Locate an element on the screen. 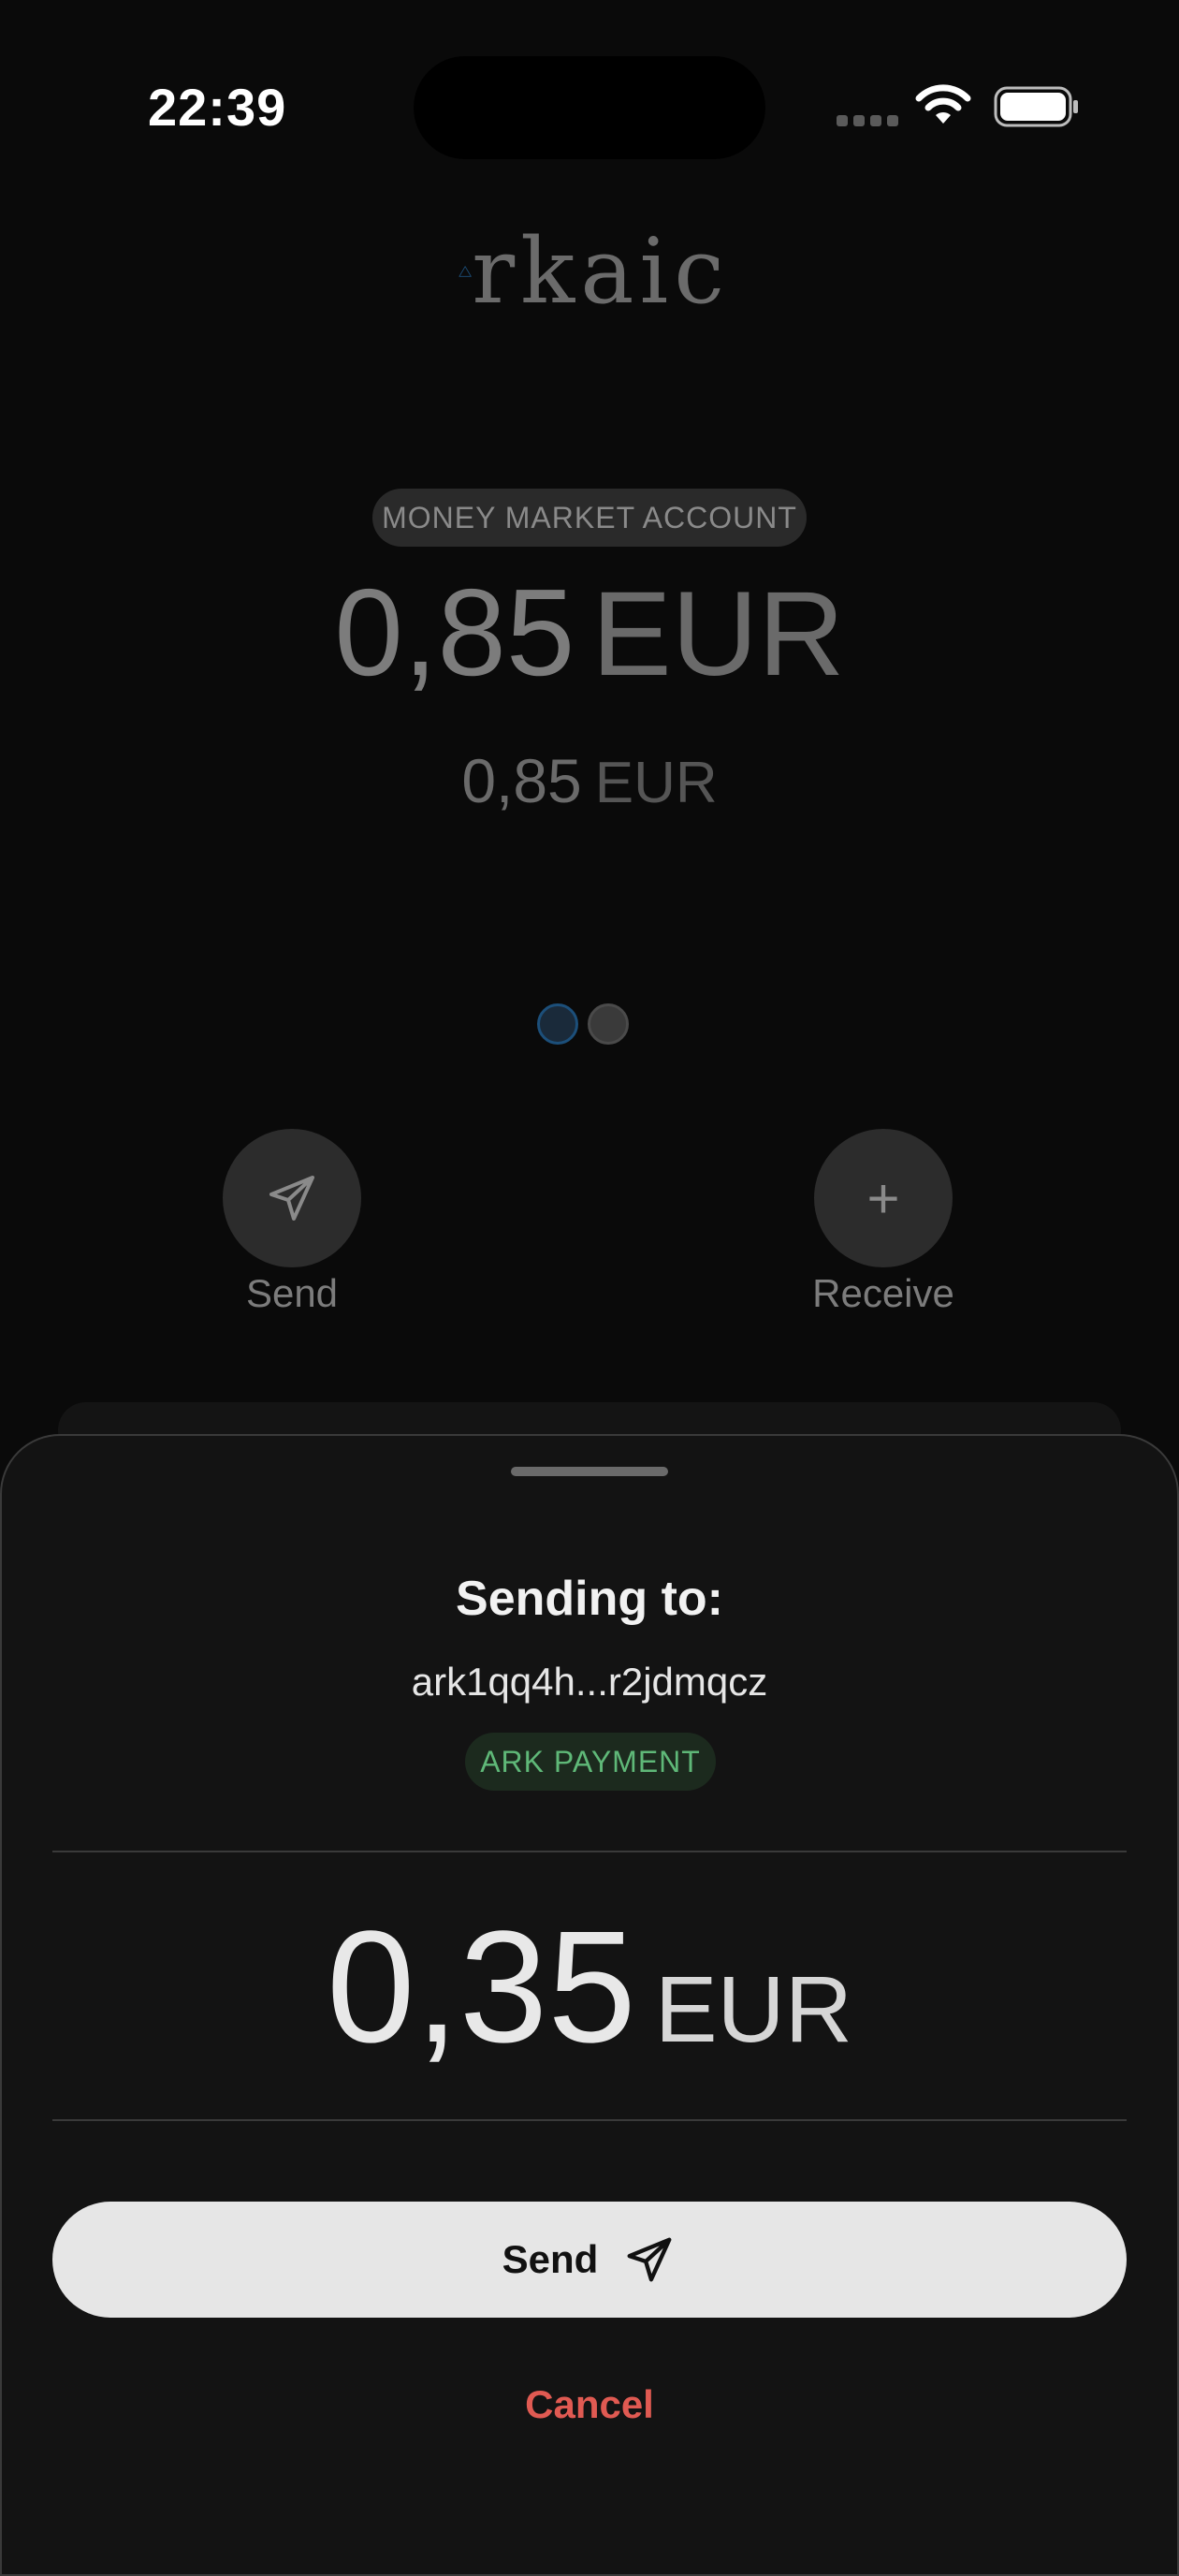 This screenshot has width=1179, height=2576. balance-currency: EUR is located at coordinates (718, 634).